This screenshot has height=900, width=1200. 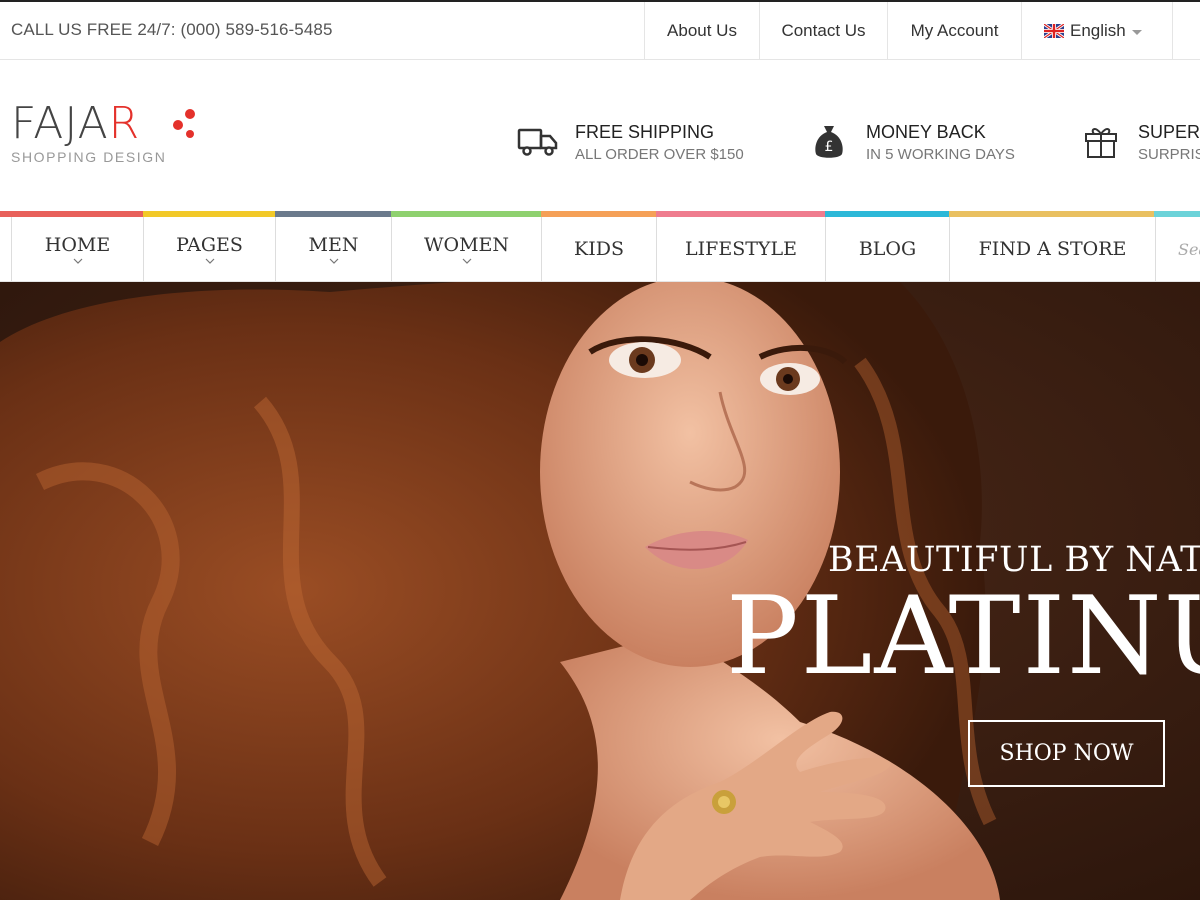 I want to click on search-input: Sea, so click(x=1177, y=249).